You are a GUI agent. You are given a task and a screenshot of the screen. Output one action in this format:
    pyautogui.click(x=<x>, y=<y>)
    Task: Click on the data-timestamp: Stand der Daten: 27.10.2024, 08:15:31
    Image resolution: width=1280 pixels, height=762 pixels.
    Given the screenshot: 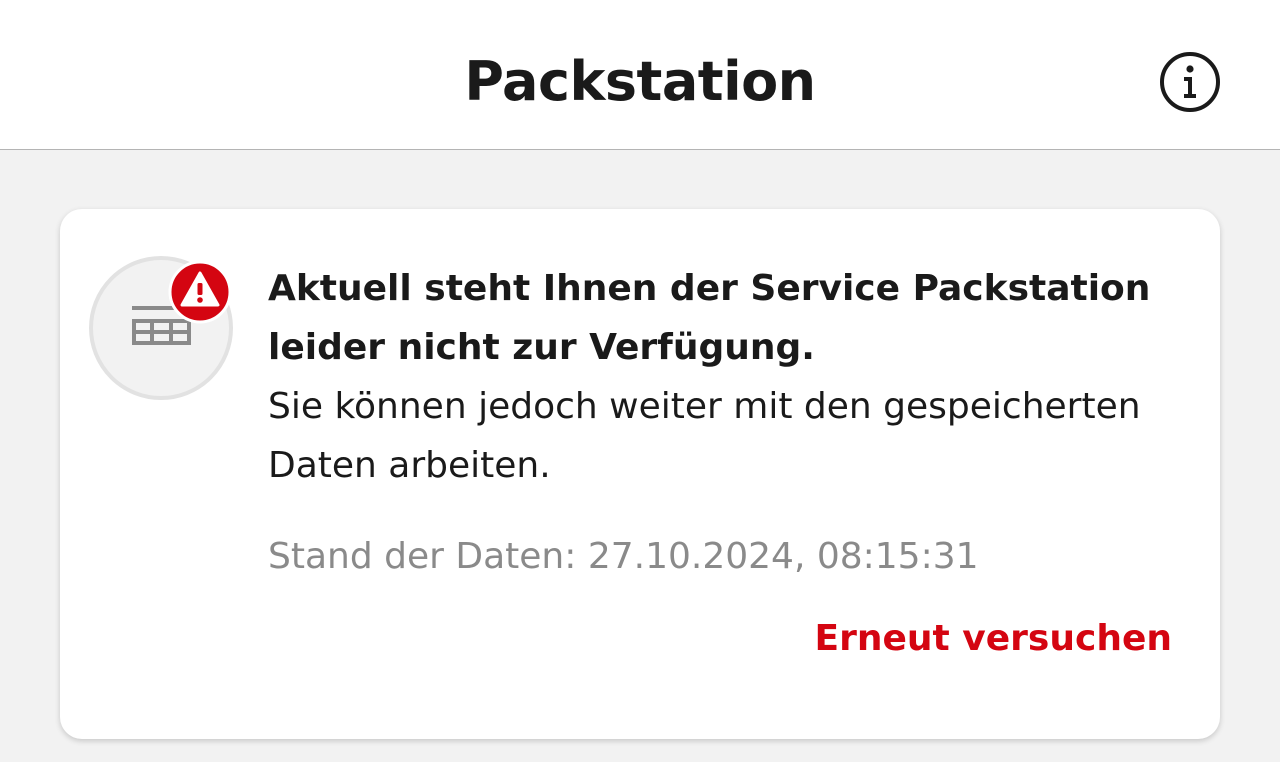 What is the action you would take?
    pyautogui.click(x=623, y=556)
    